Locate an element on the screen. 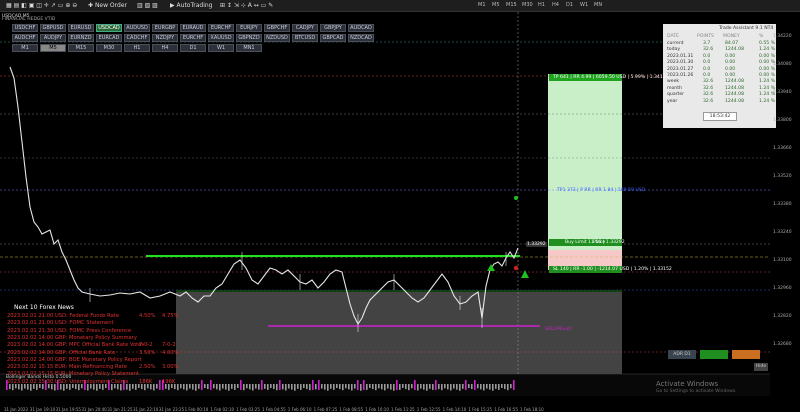 The height and width of the screenshot is (412, 800). symbol-button-eurcad: EURCAD is located at coordinates (109, 38).